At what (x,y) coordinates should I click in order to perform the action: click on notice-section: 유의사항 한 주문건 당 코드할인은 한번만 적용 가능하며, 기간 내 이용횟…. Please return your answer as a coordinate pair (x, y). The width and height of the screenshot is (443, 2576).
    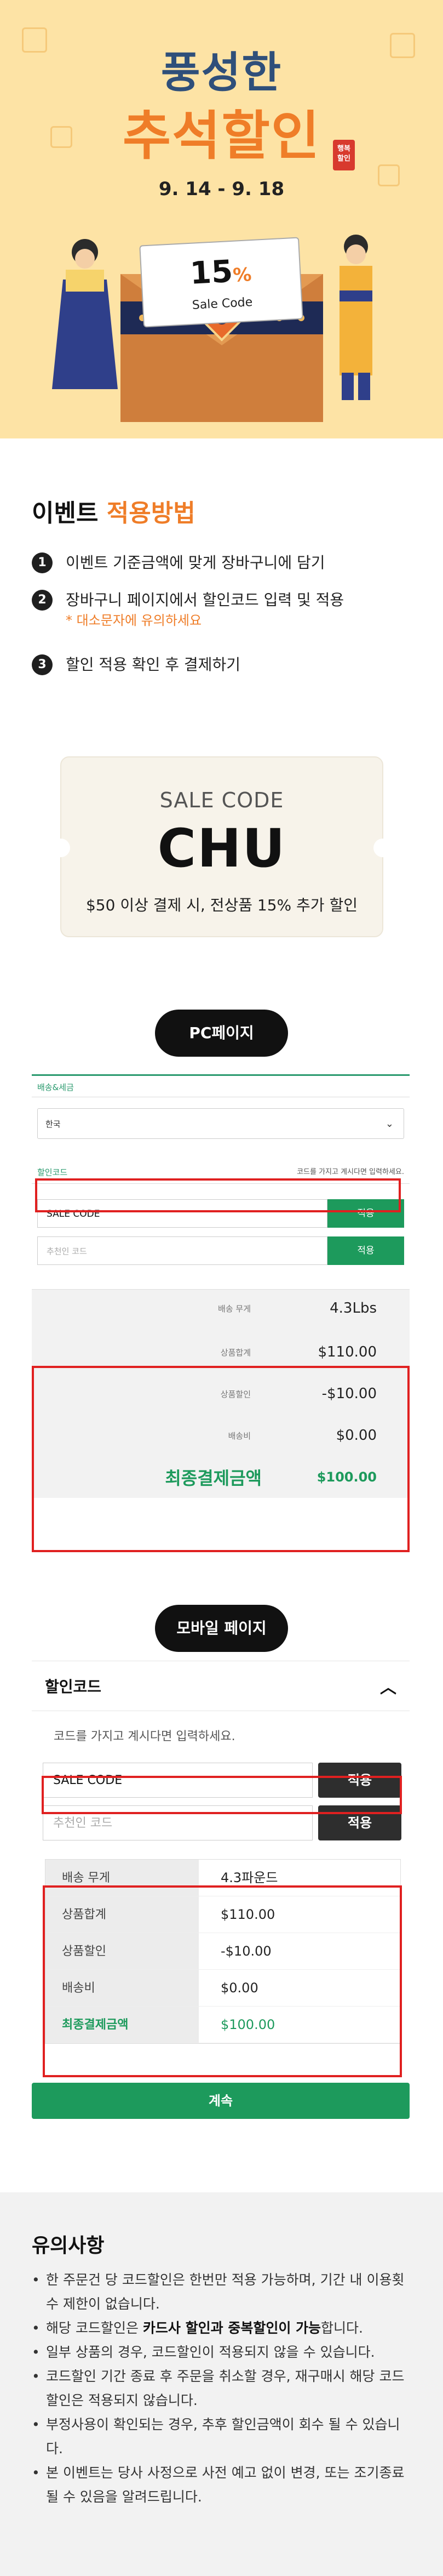
    Looking at the image, I should click on (221, 2384).